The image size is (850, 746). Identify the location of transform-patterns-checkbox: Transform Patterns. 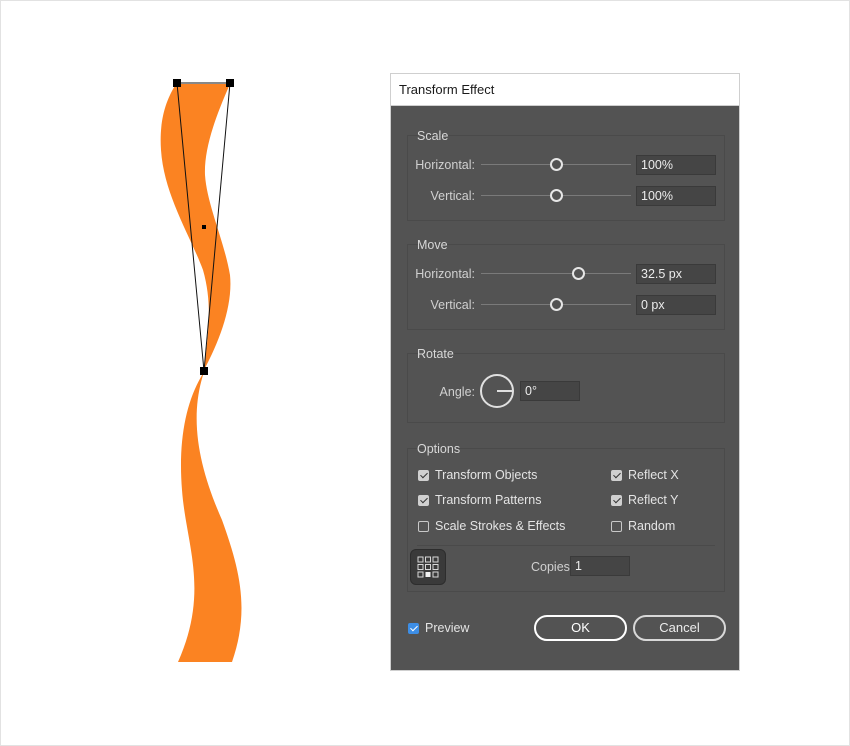
(480, 500).